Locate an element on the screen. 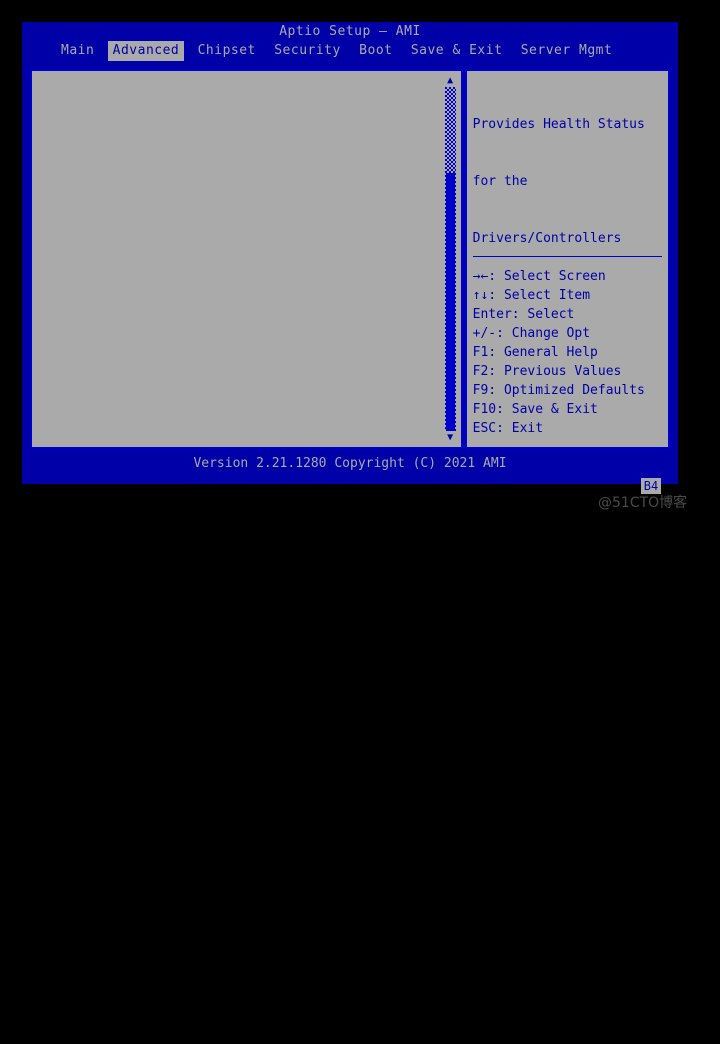 The width and height of the screenshot is (720, 1044). legend-general-help: F1: General Help is located at coordinates (535, 352).